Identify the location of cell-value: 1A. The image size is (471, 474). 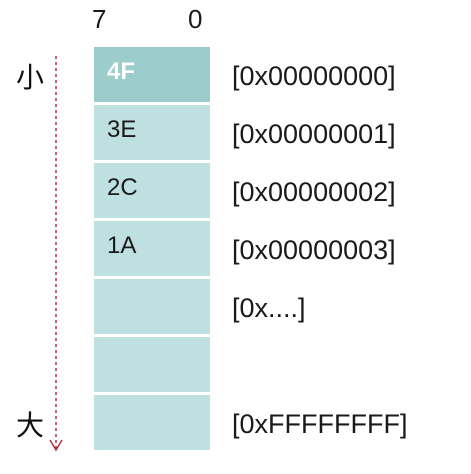
(122, 245).